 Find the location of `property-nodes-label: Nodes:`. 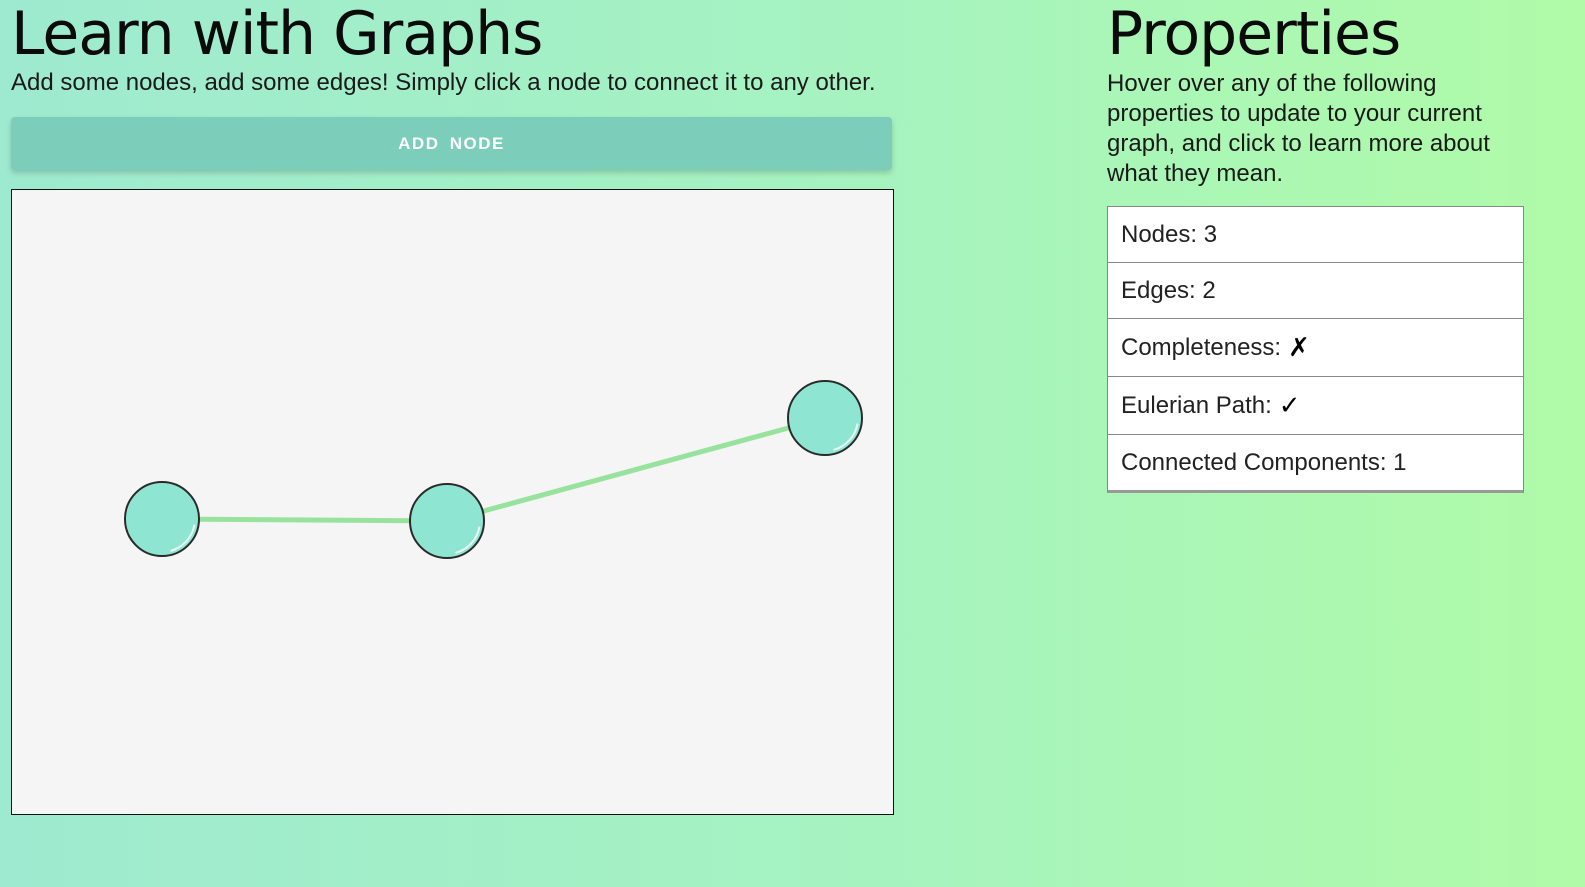

property-nodes-label: Nodes: is located at coordinates (1159, 234).